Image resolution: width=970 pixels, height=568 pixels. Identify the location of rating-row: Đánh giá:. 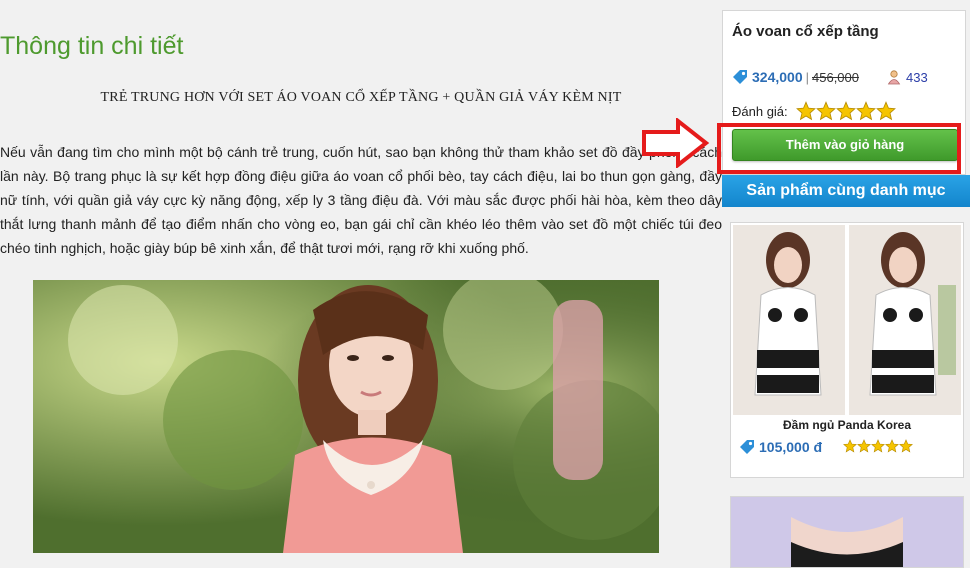
(814, 111).